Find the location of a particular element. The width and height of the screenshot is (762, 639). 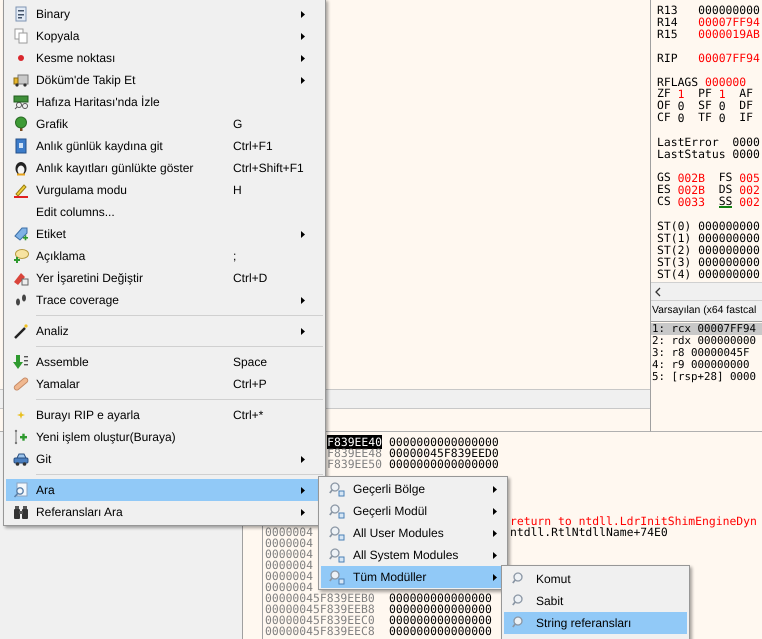

menu-item: Vurgulama modu H is located at coordinates (164, 190).